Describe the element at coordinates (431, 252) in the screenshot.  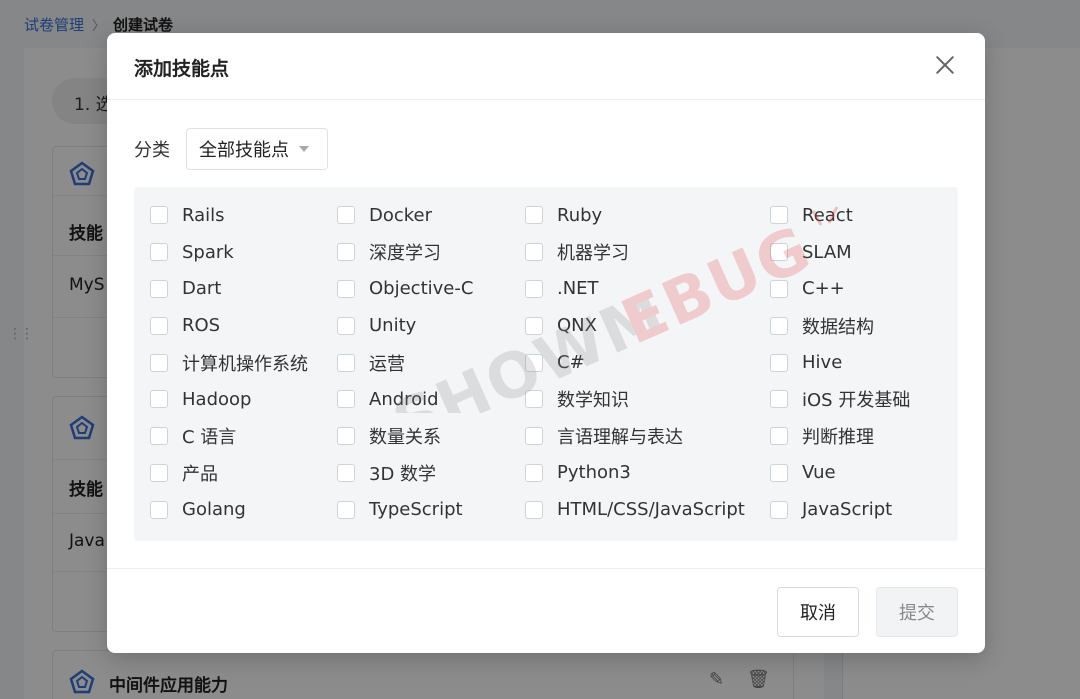
I see `skill-checkbox-item: 深度学习` at that location.